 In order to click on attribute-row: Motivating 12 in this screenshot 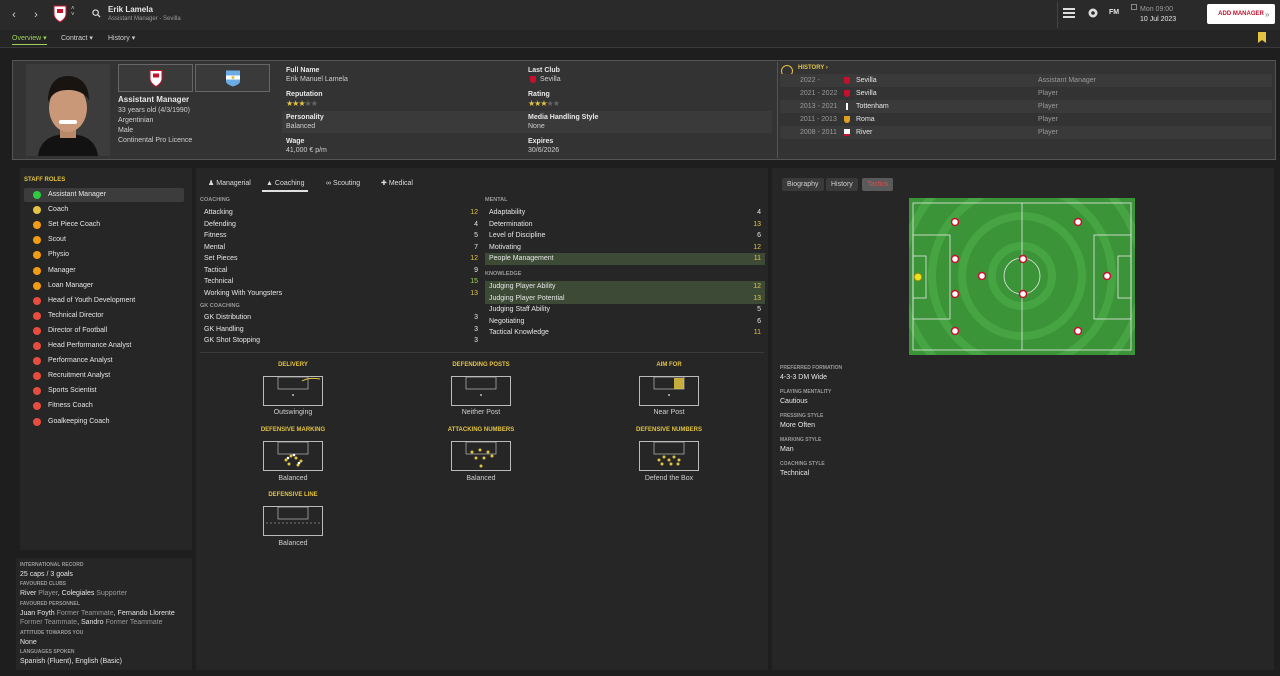, I will do `click(625, 248)`.